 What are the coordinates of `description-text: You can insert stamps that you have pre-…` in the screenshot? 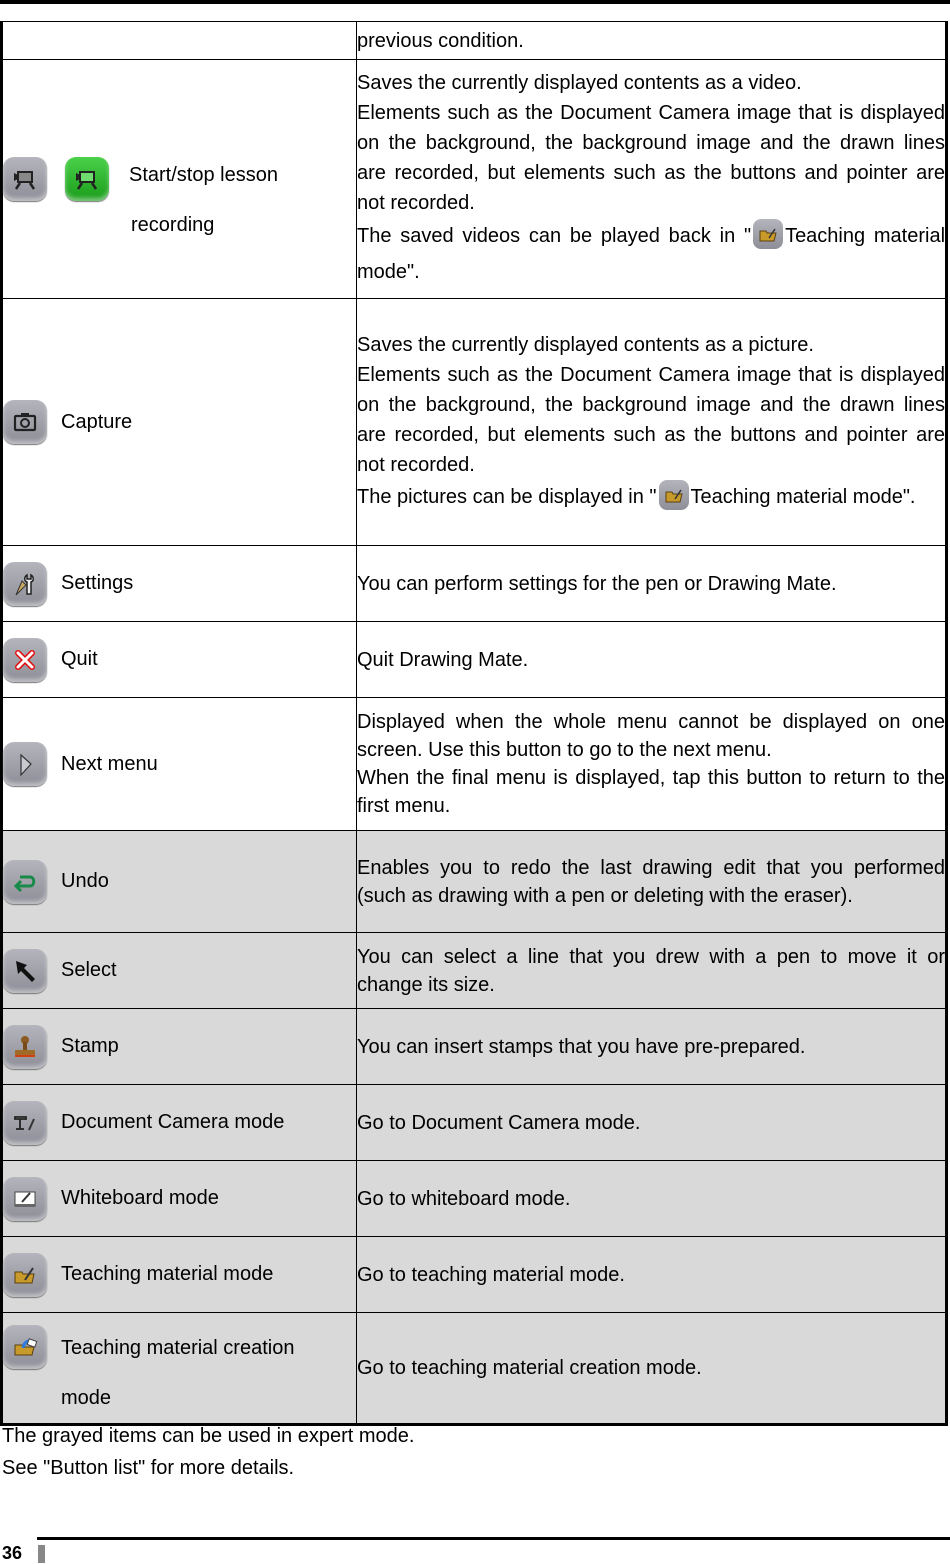 It's located at (581, 1046).